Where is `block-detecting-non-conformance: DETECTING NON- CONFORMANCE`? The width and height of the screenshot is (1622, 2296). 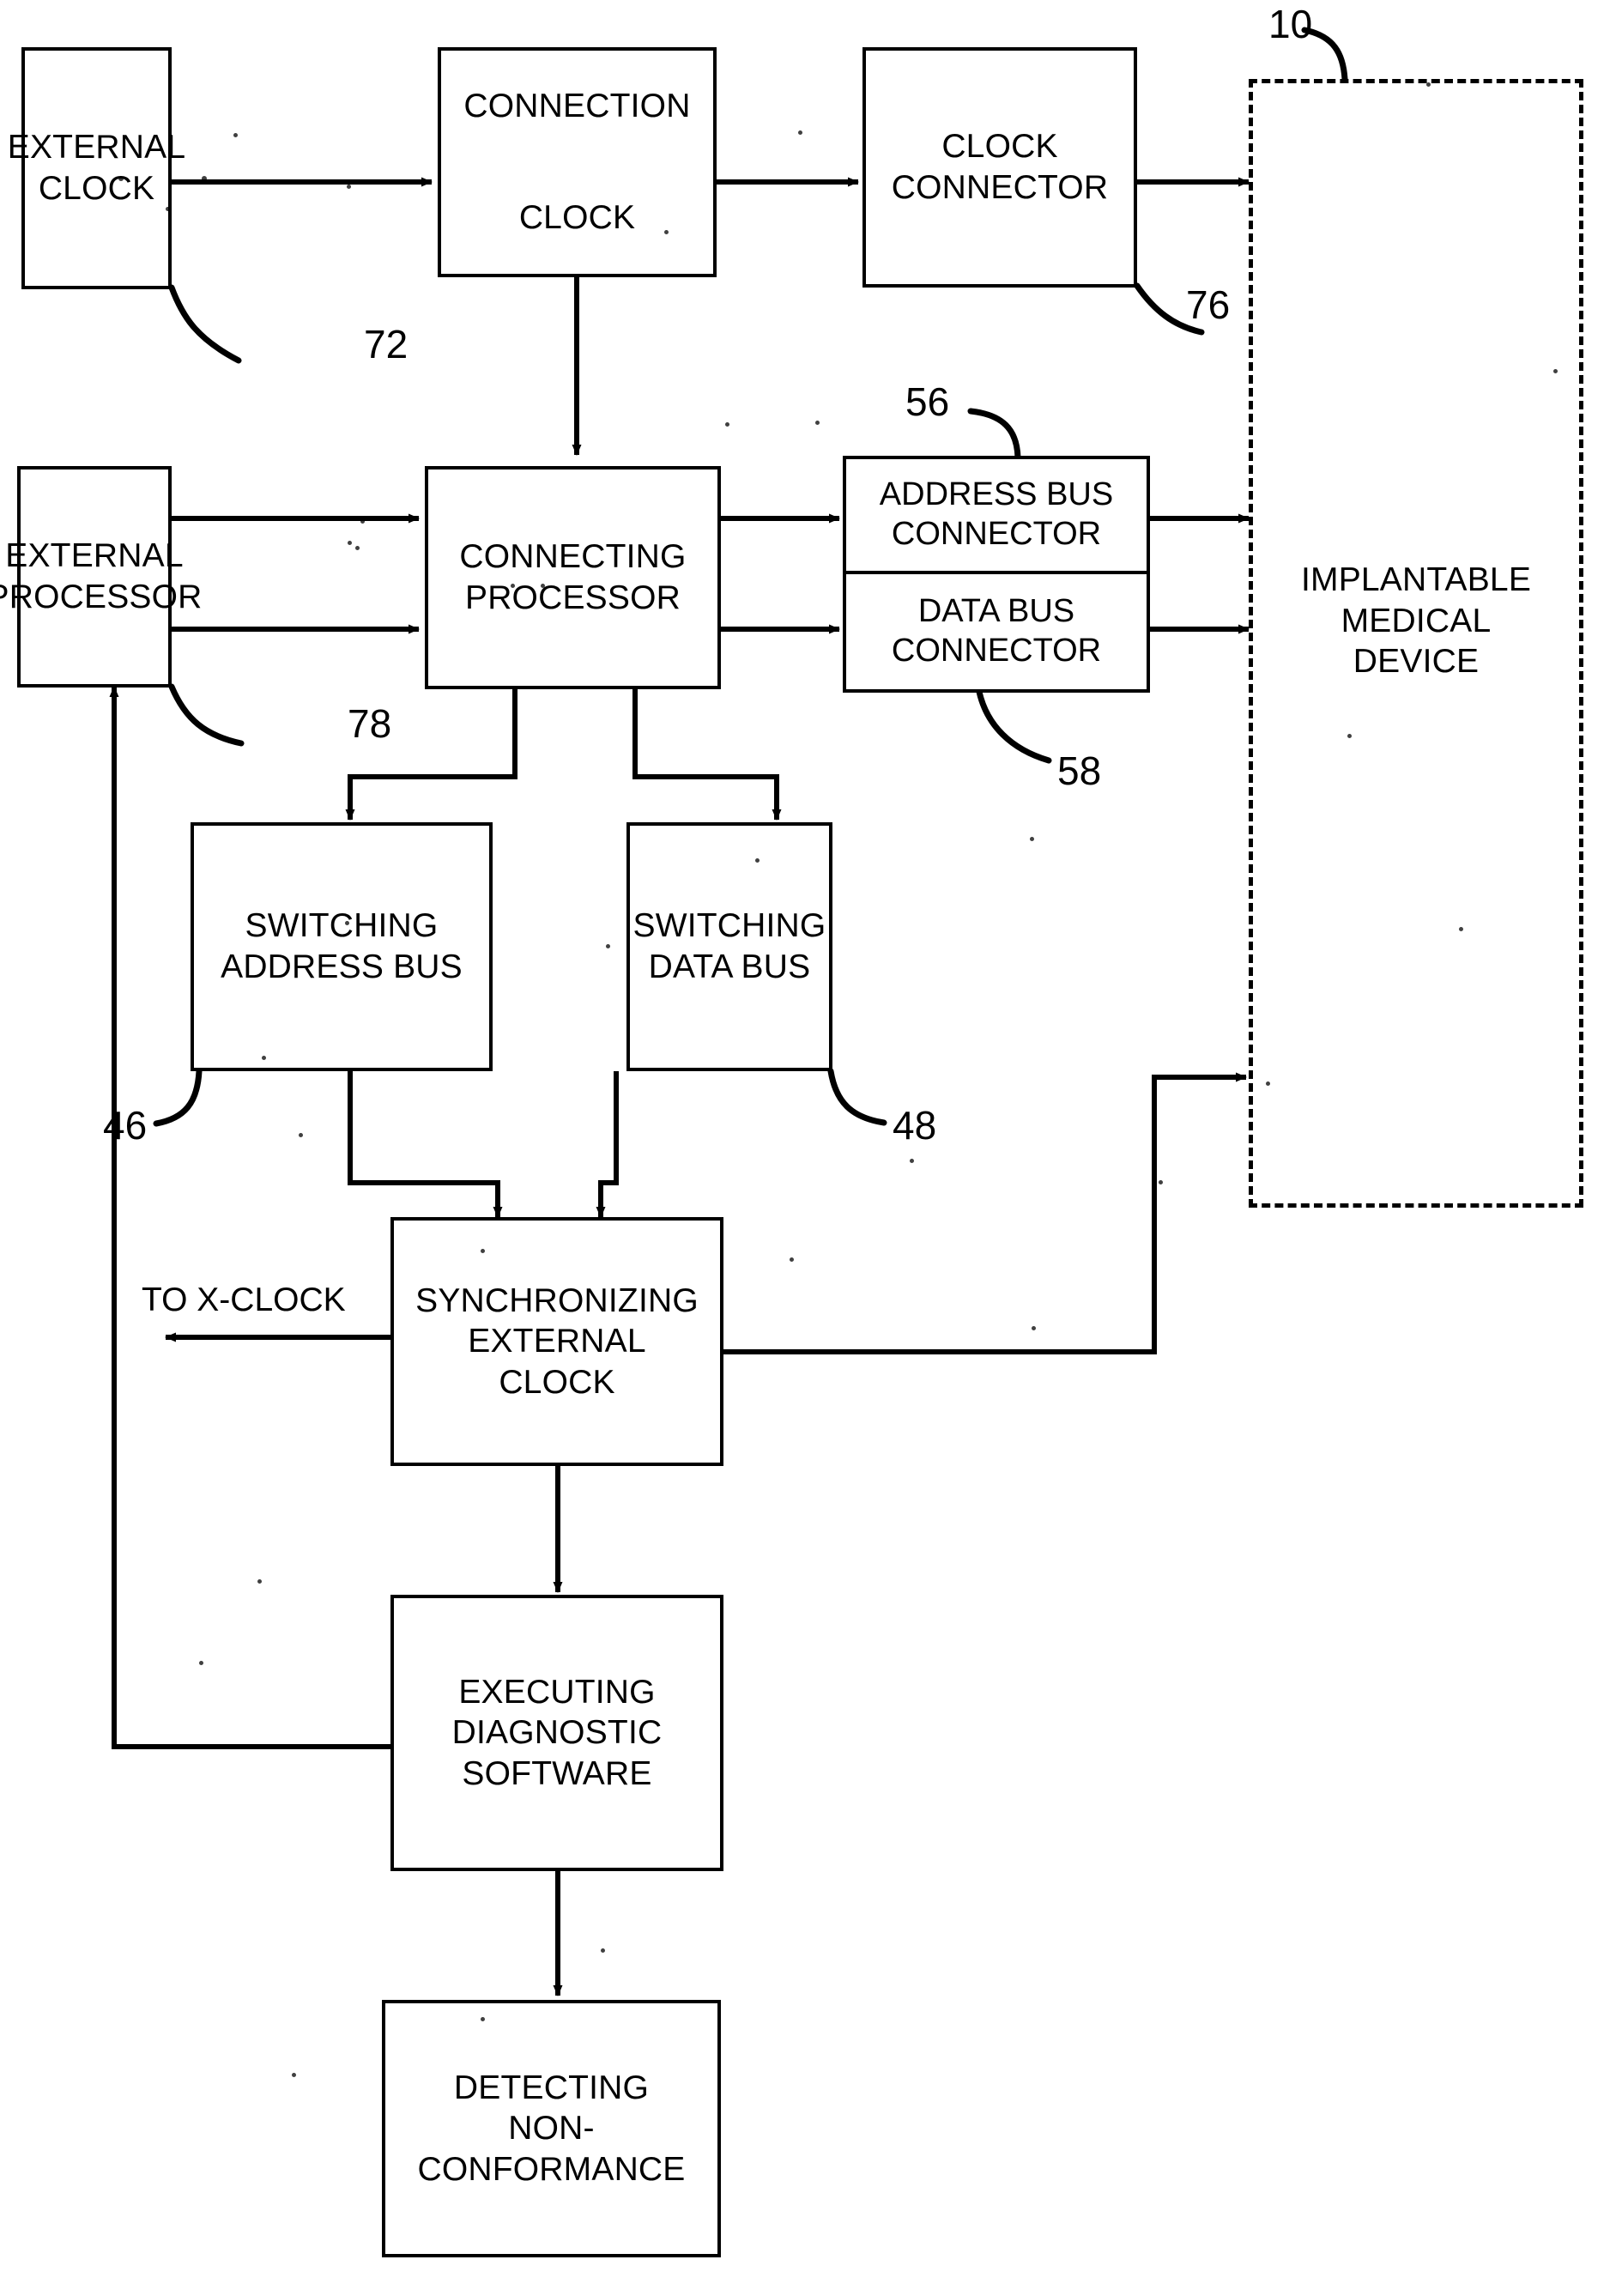
block-detecting-non-conformance: DETECTING NON- CONFORMANCE is located at coordinates (552, 2128).